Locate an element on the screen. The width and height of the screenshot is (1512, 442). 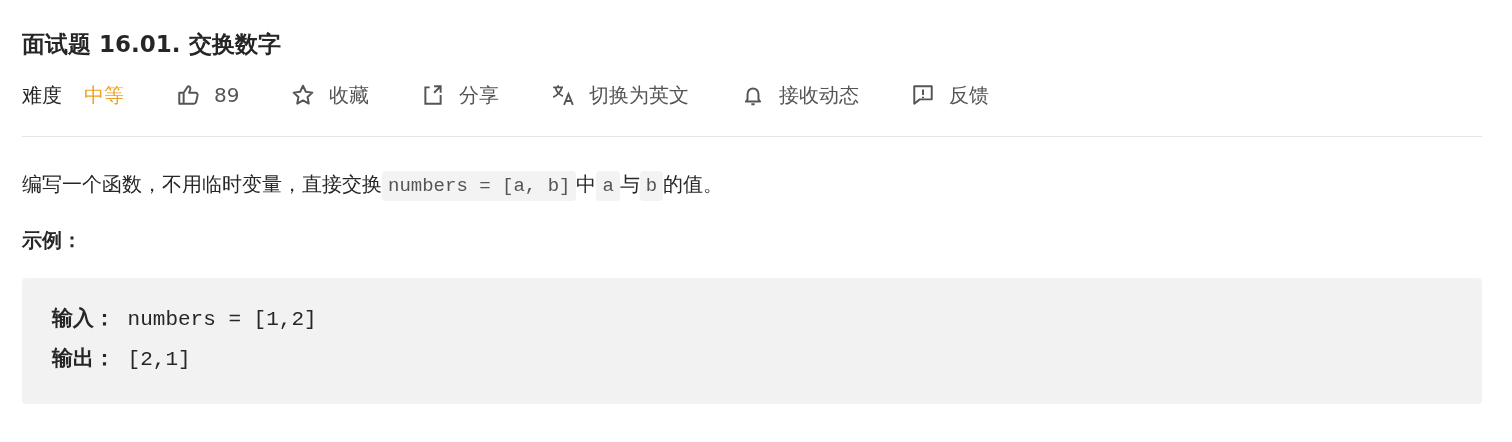
translate-icon is located at coordinates (563, 95).